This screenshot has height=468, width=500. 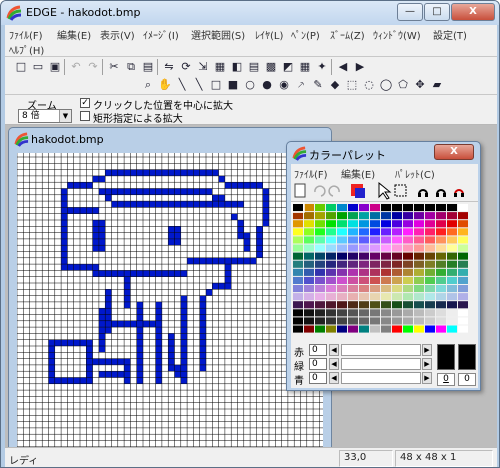 What do you see at coordinates (459, 193) in the screenshot?
I see `gradient-icon` at bounding box center [459, 193].